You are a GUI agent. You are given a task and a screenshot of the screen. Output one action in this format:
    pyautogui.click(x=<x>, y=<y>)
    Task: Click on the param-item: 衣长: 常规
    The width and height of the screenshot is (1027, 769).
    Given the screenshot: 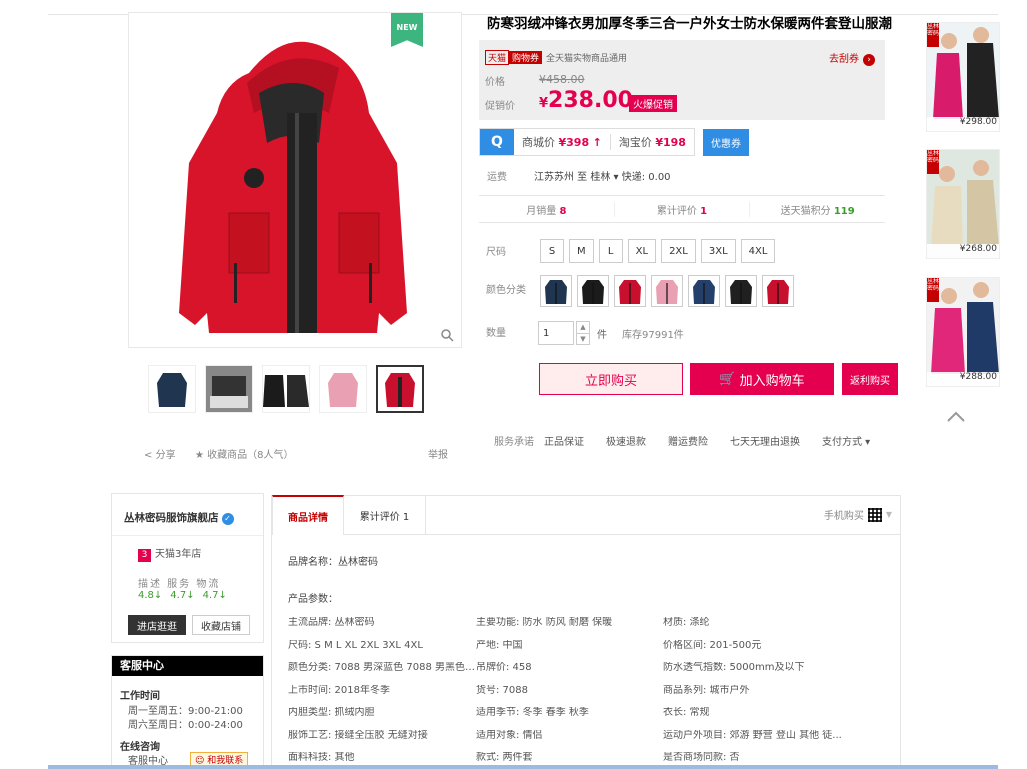 What is the action you would take?
    pyautogui.click(x=686, y=712)
    